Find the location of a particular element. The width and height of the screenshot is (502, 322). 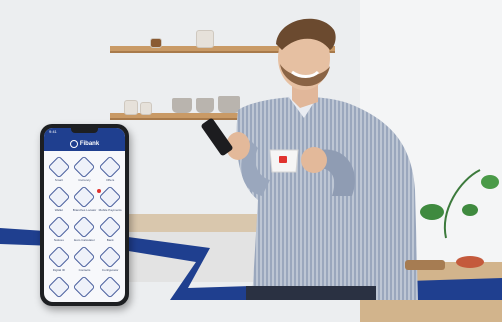

menu-tile-digital-id: Digital ID is located at coordinates (59, 258).